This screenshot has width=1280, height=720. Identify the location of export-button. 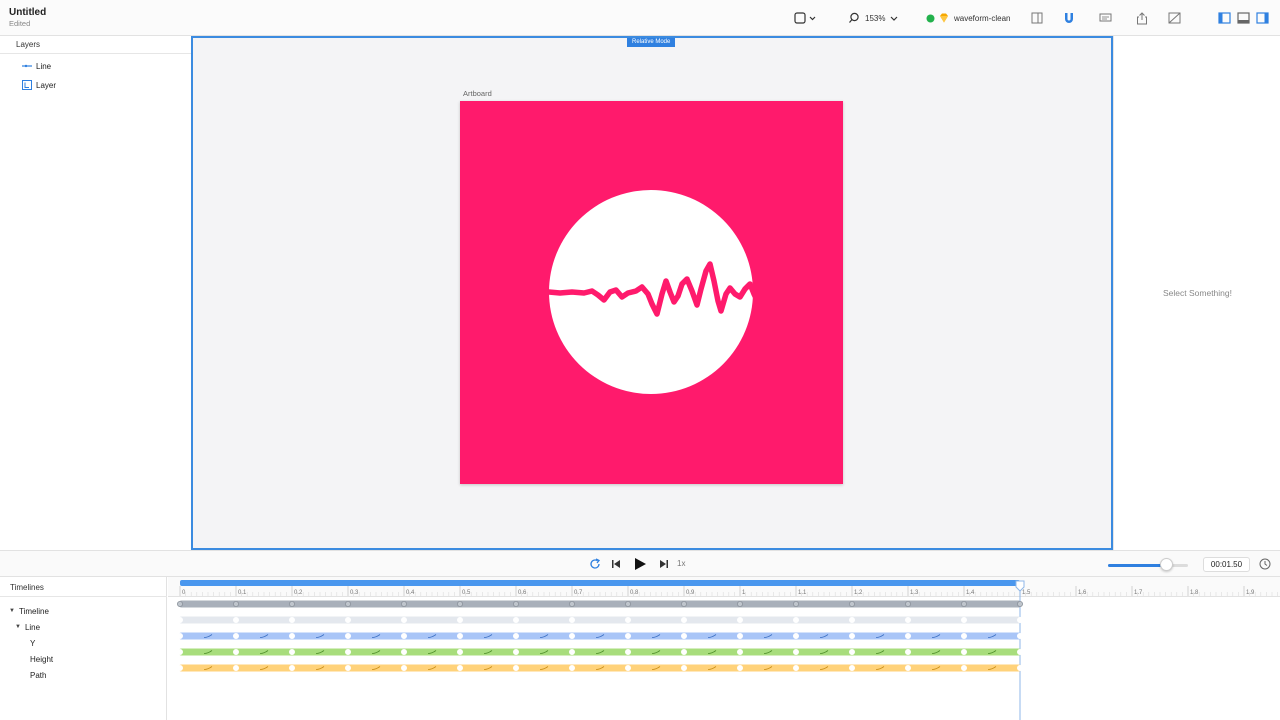
(1142, 18).